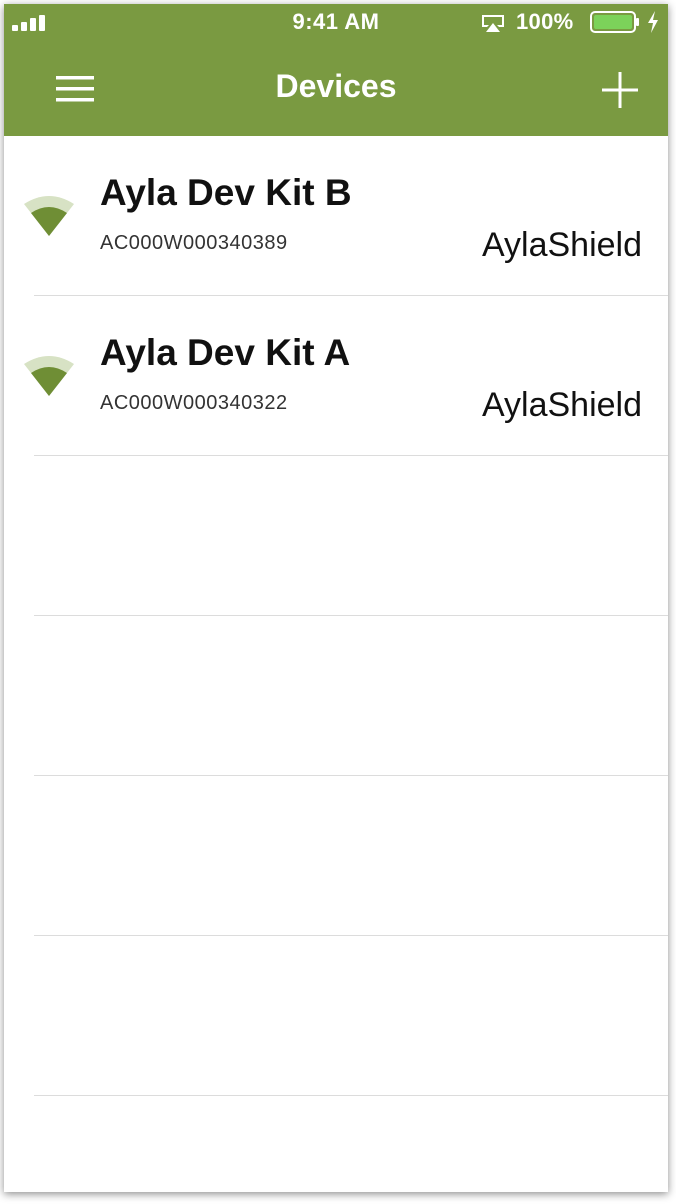 The height and width of the screenshot is (1204, 676). I want to click on status-bar: 9:41 AM 100%, so click(336, 22).